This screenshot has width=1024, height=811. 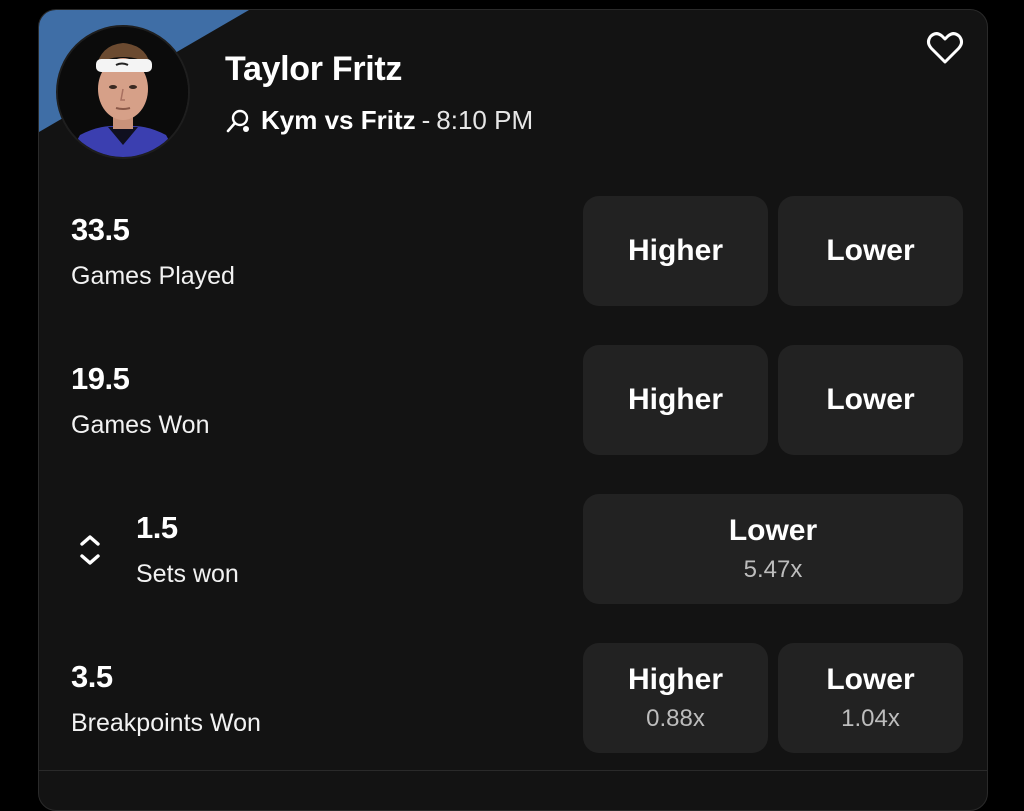 I want to click on favorite-button, so click(x=945, y=48).